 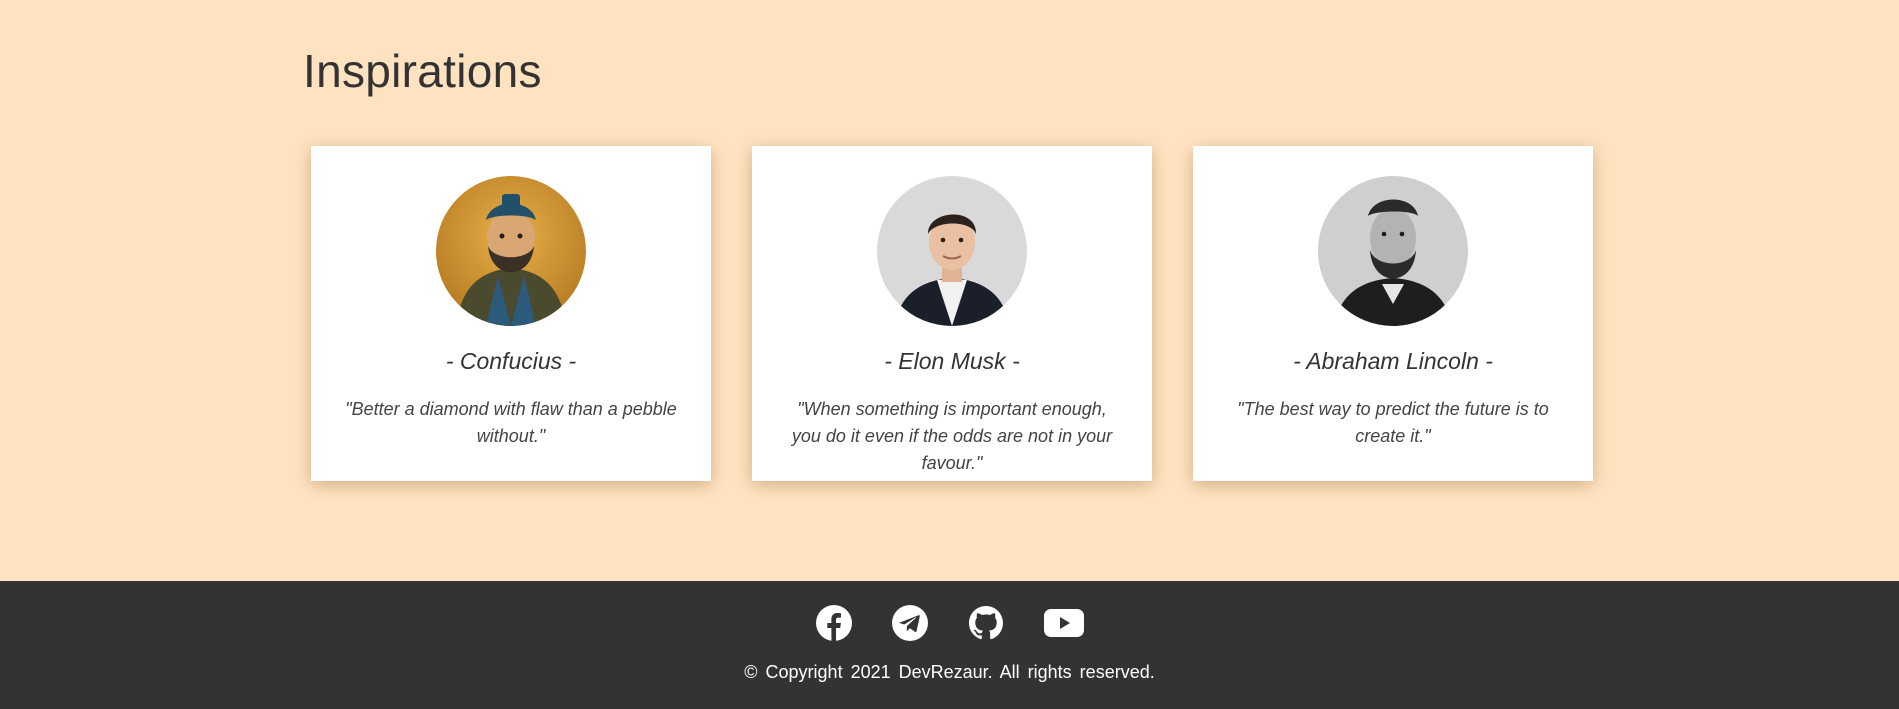 I want to click on youtube-icon, so click(x=1063, y=623).